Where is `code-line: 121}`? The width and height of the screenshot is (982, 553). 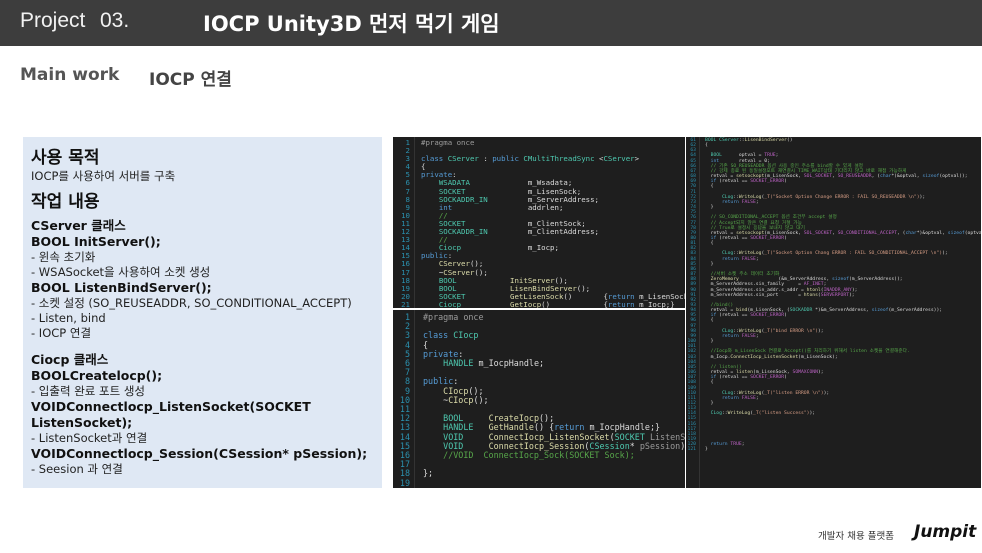 code-line: 121} is located at coordinates (833, 449).